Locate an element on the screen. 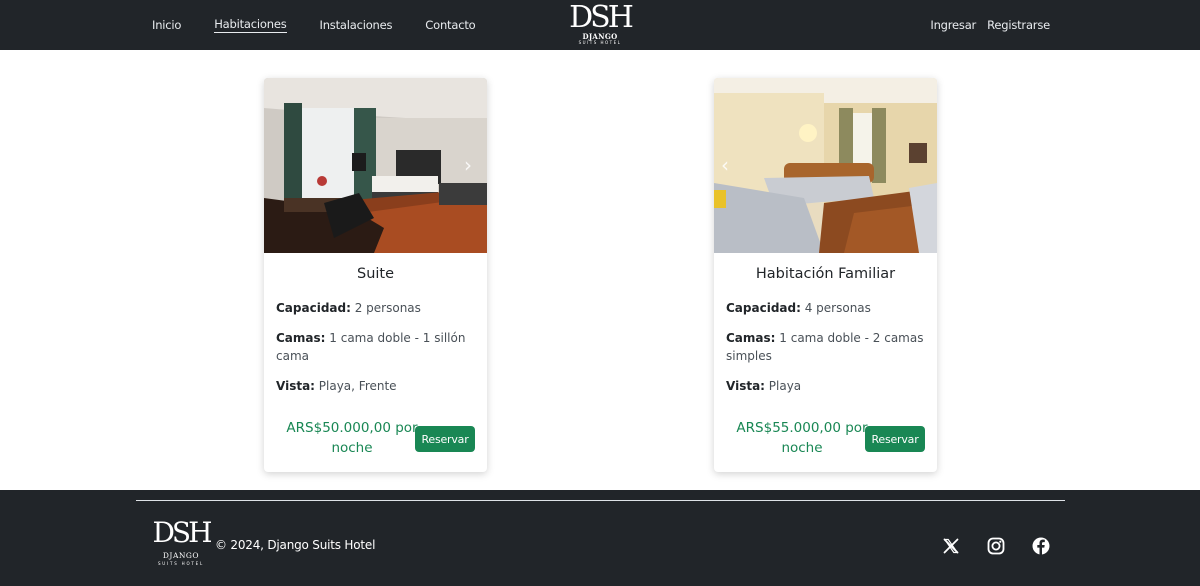 Image resolution: width=1200 pixels, height=586 pixels. copyright-text: © 2024, Django Suits Hotel is located at coordinates (295, 545).